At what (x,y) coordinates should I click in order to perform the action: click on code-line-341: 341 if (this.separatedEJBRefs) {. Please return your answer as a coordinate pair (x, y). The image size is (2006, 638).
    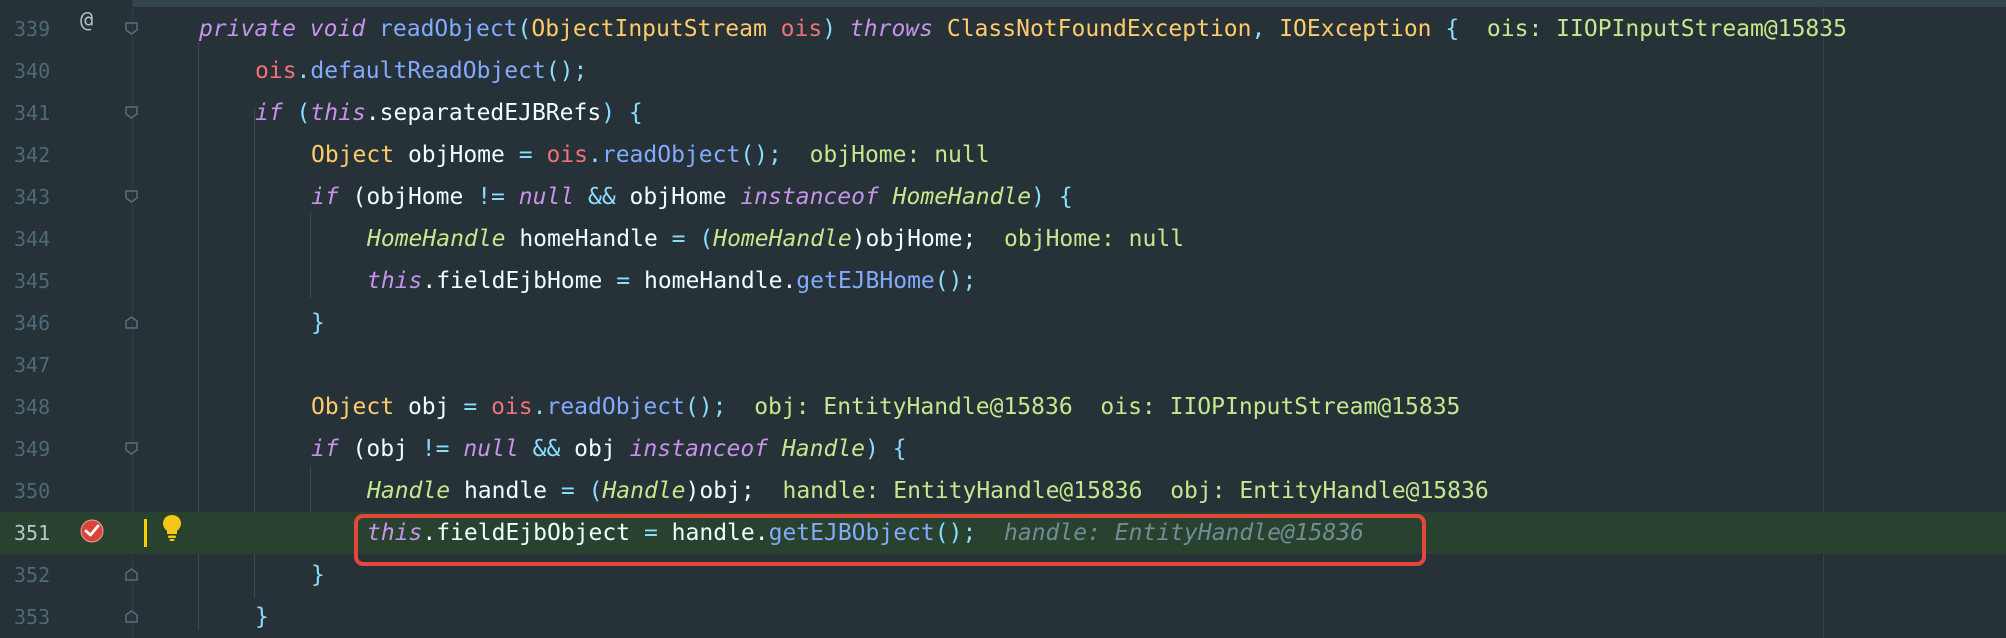
    Looking at the image, I should click on (1003, 113).